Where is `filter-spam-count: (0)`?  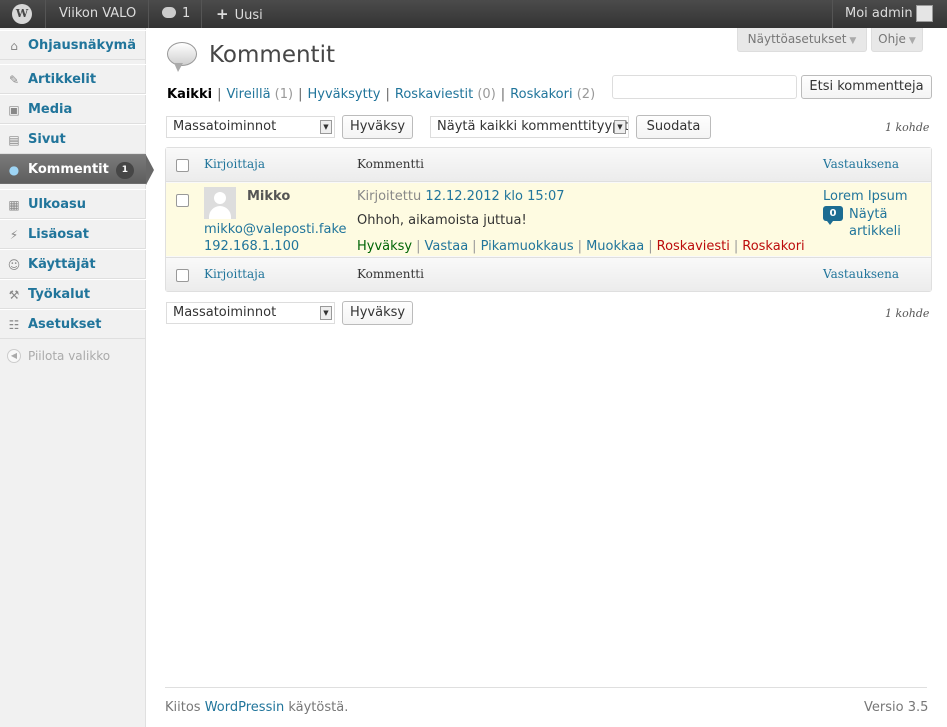 filter-spam-count: (0) is located at coordinates (486, 94).